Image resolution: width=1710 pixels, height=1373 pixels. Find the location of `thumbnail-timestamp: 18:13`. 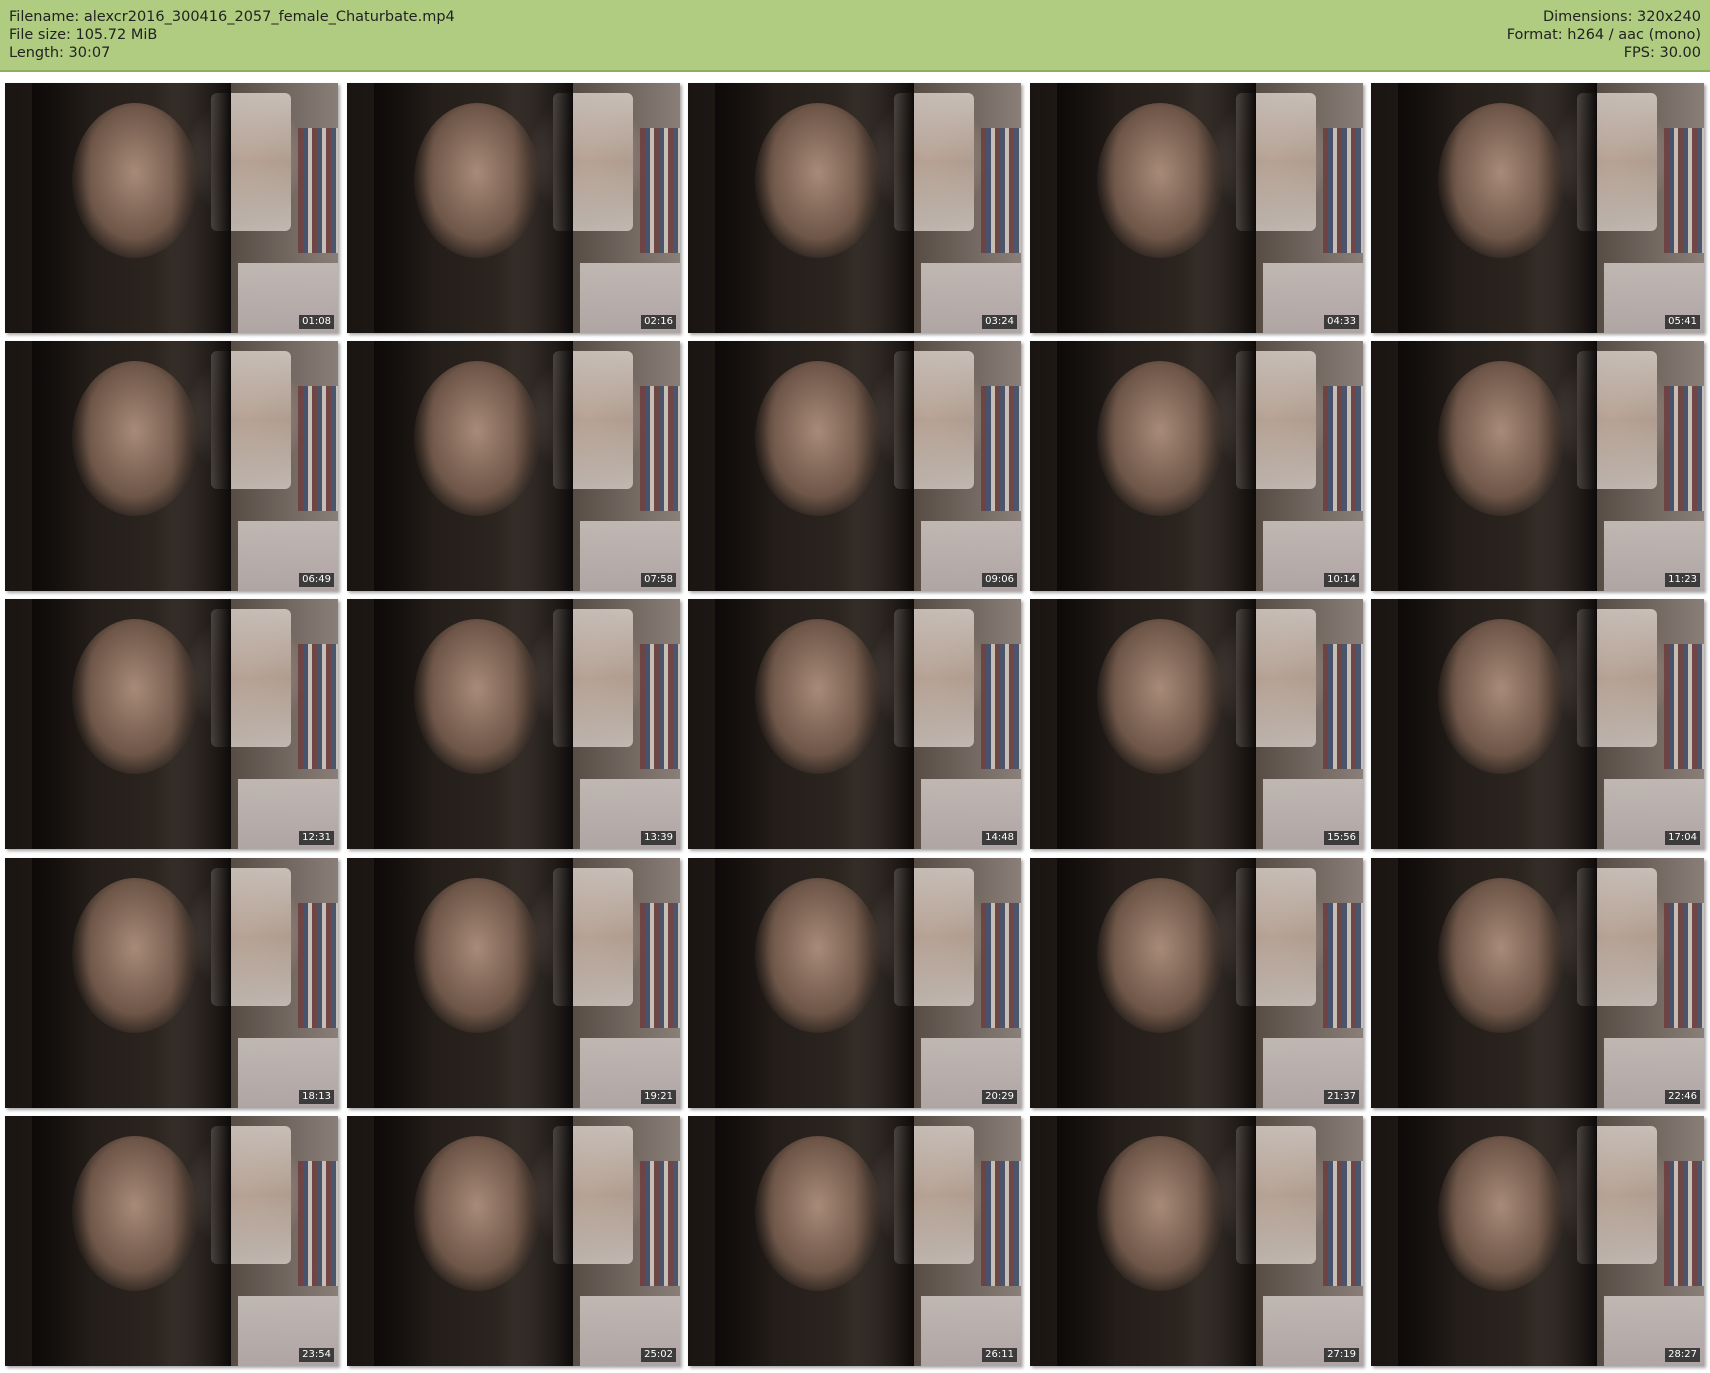

thumbnail-timestamp: 18:13 is located at coordinates (316, 1097).